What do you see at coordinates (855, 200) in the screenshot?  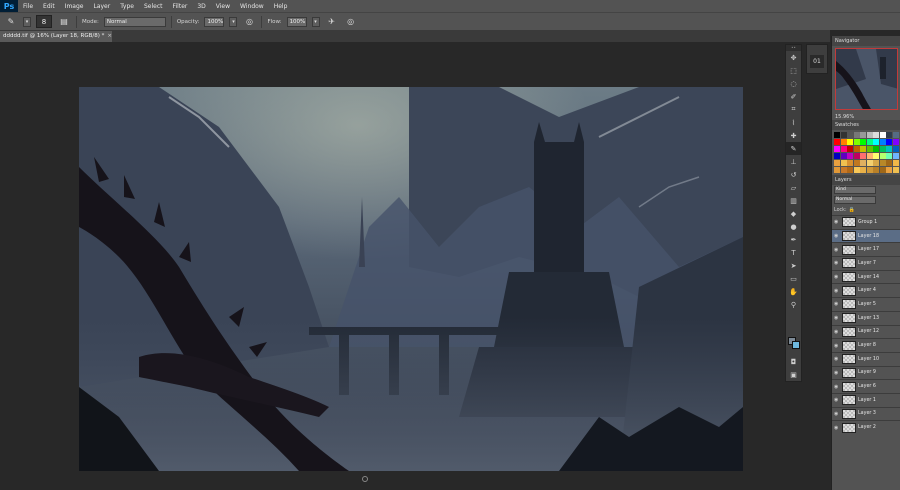 I see `layer-blend-mode-select: Normal` at bounding box center [855, 200].